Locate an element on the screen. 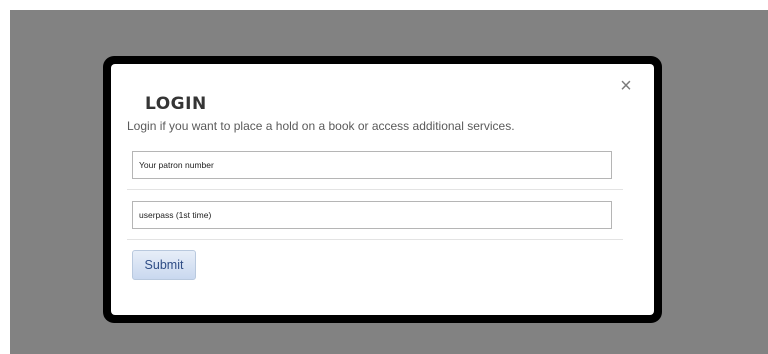  patron-number-input is located at coordinates (372, 165).